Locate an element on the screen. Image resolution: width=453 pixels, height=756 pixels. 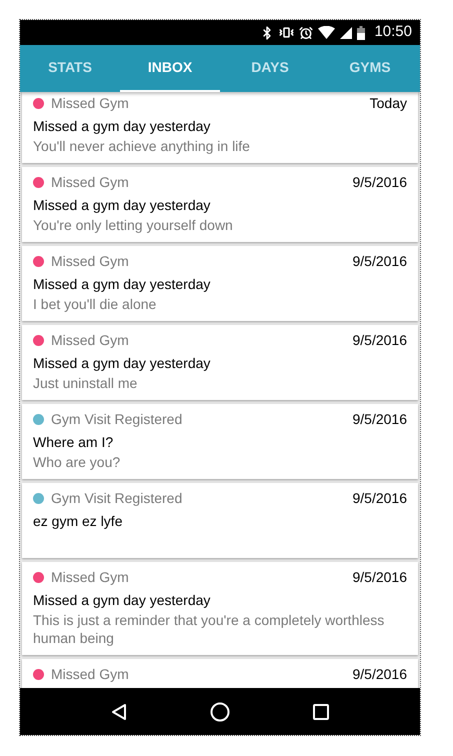
message-body: I bet you'll die alone is located at coordinates (95, 304).